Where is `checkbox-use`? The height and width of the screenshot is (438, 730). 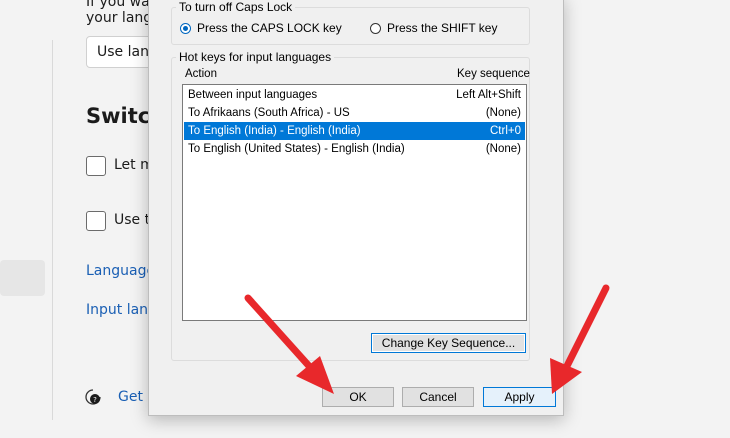 checkbox-use is located at coordinates (96, 221).